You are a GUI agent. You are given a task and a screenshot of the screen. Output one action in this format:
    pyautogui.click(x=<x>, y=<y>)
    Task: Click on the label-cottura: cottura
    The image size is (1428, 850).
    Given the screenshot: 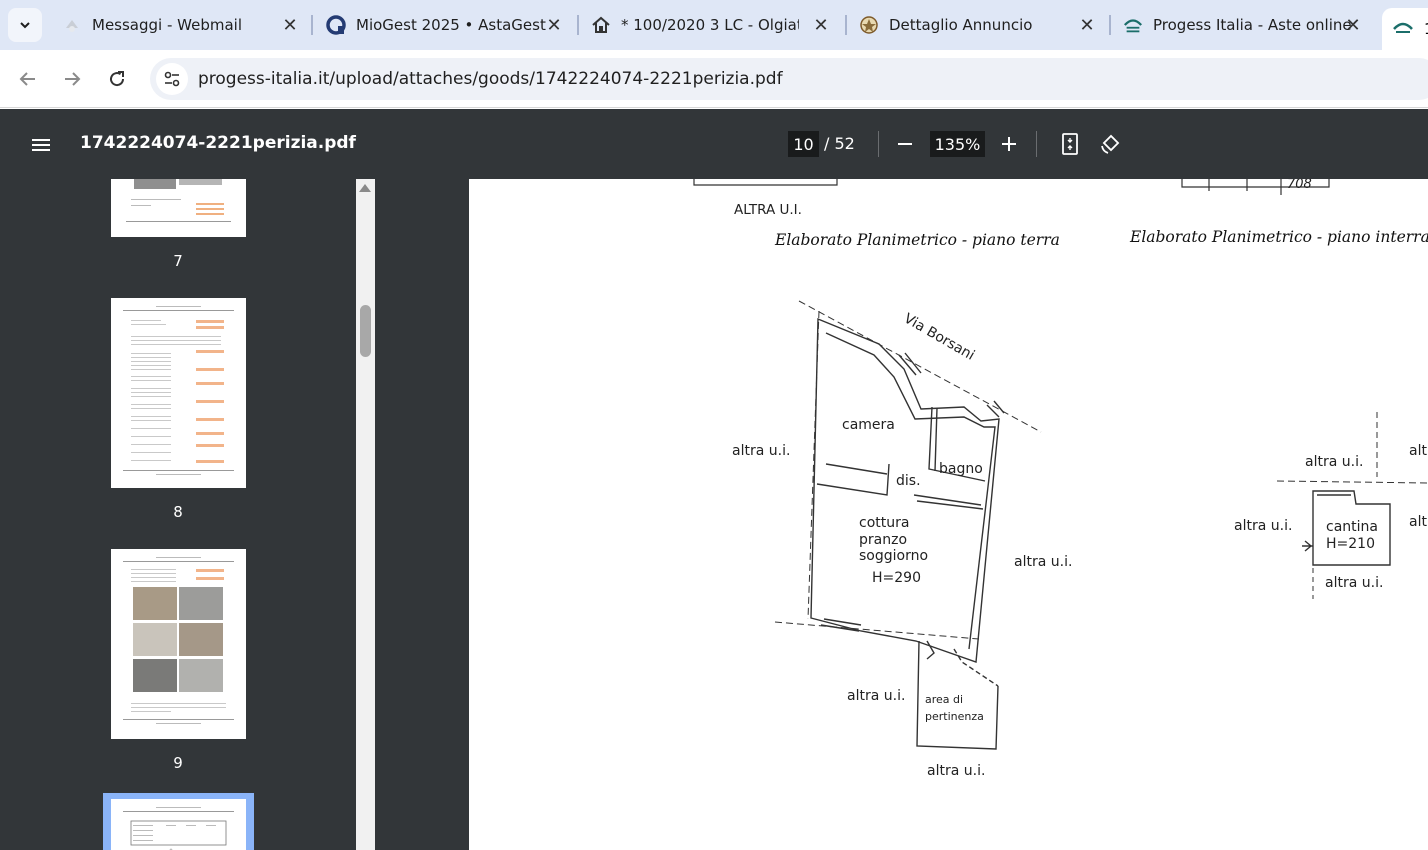 What is the action you would take?
    pyautogui.click(x=884, y=523)
    